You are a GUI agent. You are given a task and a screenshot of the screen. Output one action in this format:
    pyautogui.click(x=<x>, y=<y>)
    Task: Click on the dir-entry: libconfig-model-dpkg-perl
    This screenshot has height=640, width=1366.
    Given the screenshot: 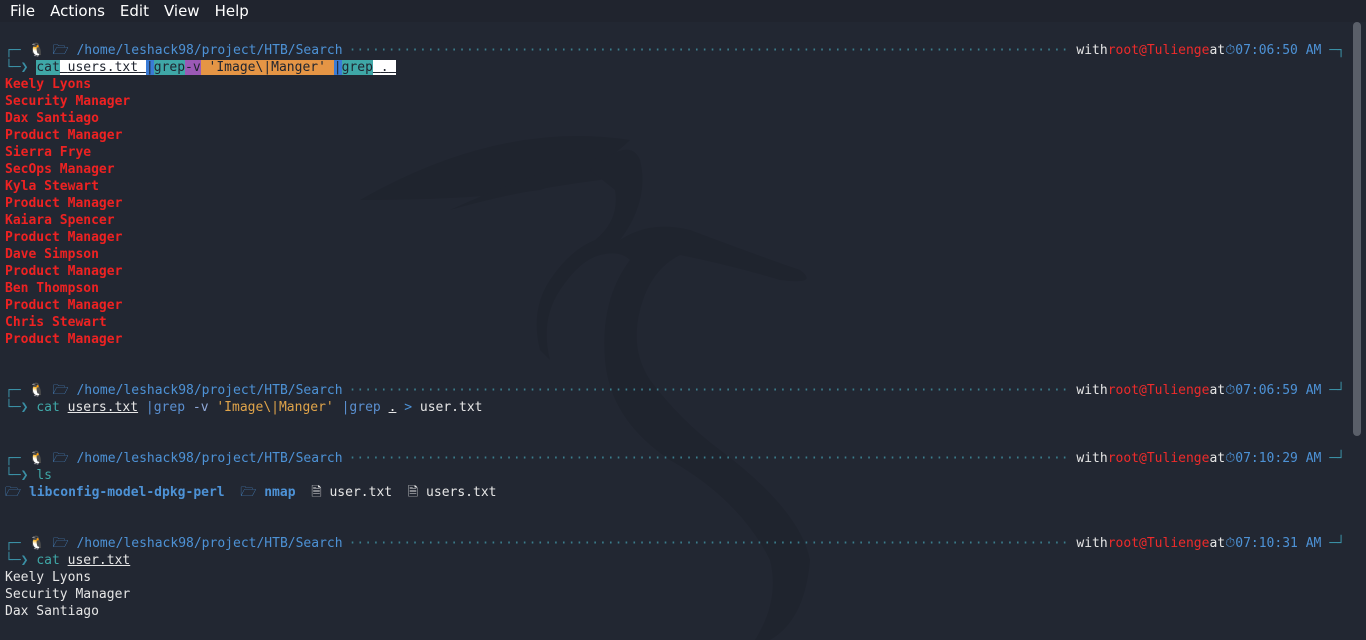 What is the action you would take?
    pyautogui.click(x=126, y=492)
    